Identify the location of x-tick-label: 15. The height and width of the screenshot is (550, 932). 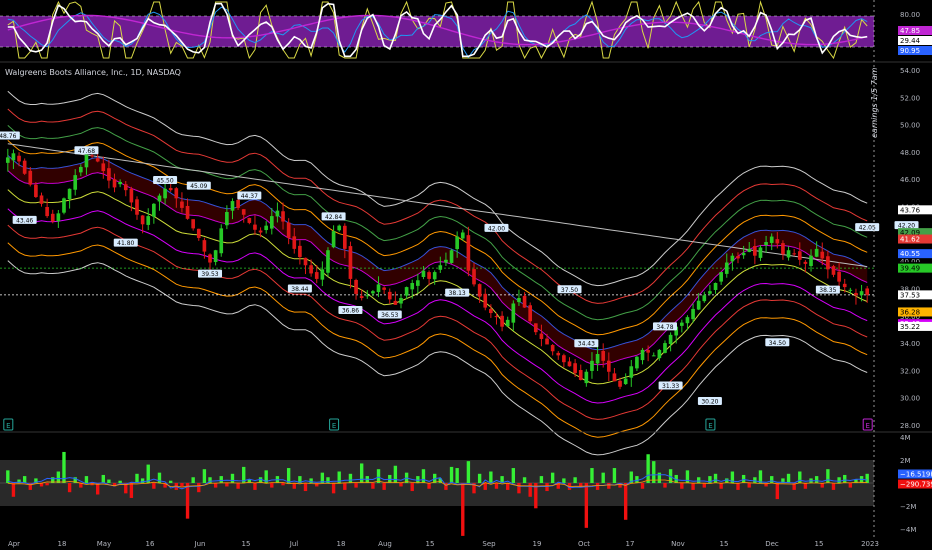
(724, 544).